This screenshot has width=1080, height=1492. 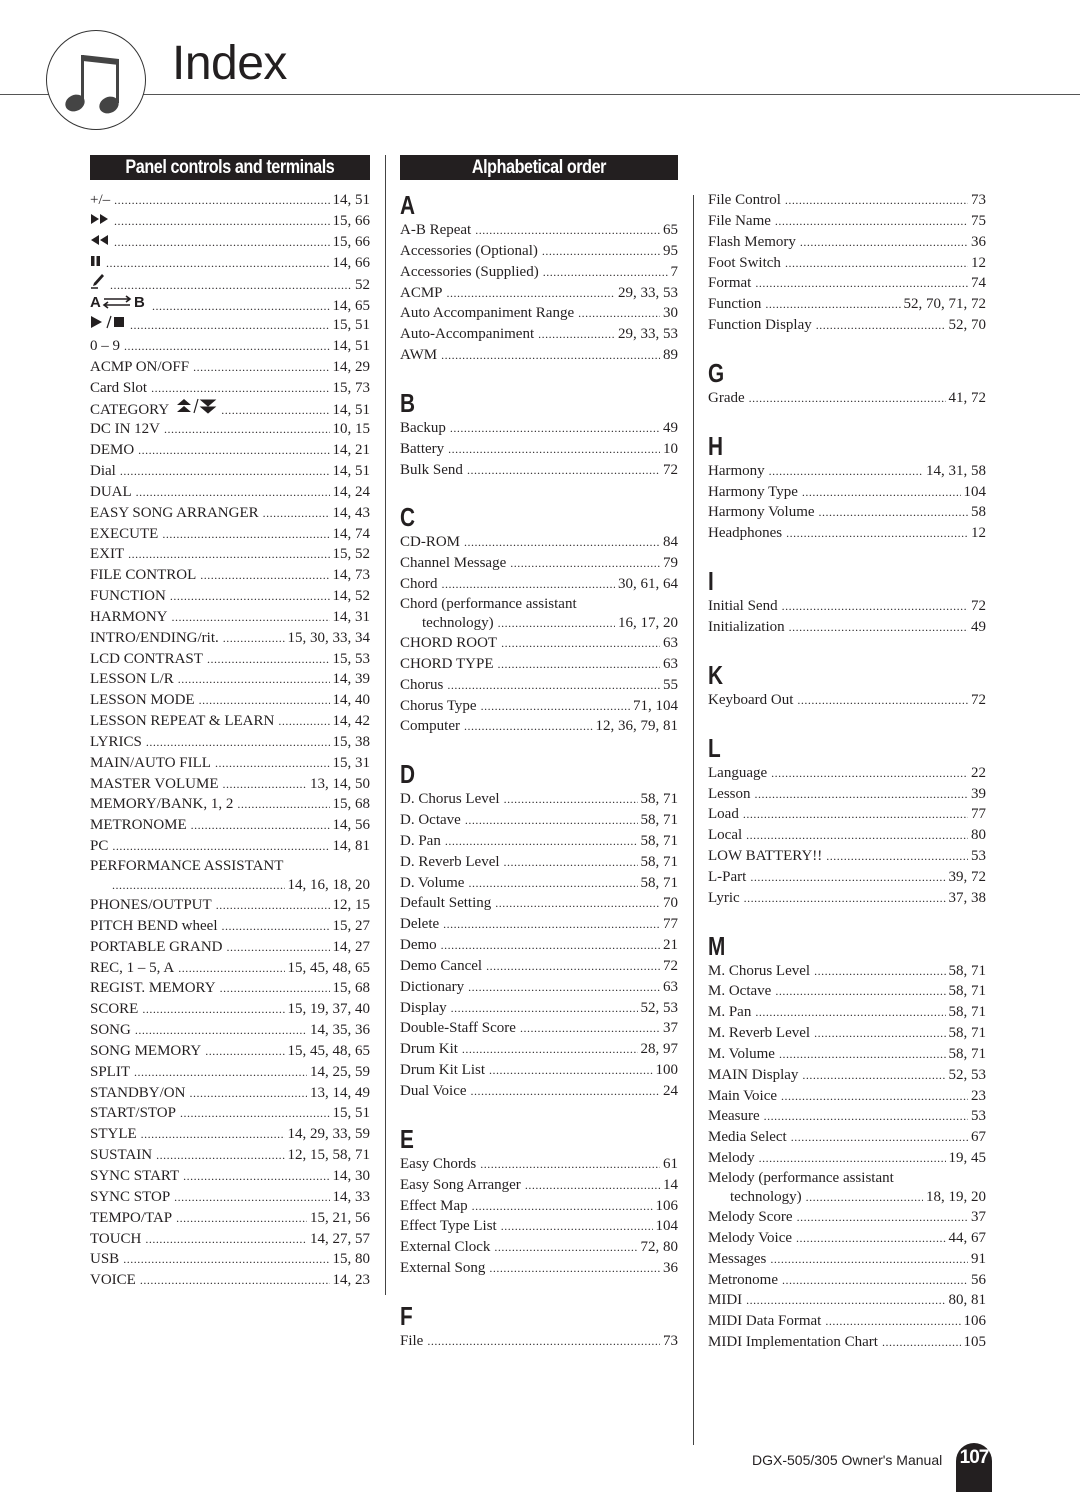 What do you see at coordinates (406, 1315) in the screenshot?
I see `letter-heading-f: F` at bounding box center [406, 1315].